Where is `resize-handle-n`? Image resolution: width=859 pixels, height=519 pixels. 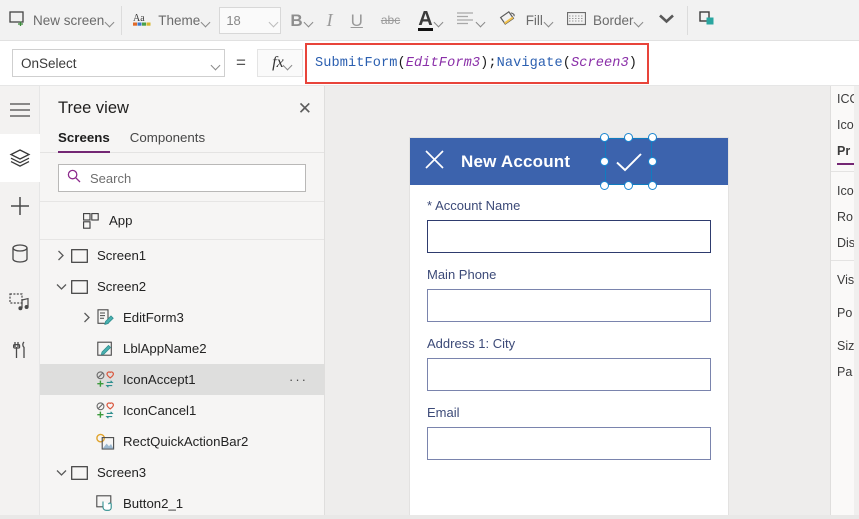 resize-handle-n is located at coordinates (628, 137).